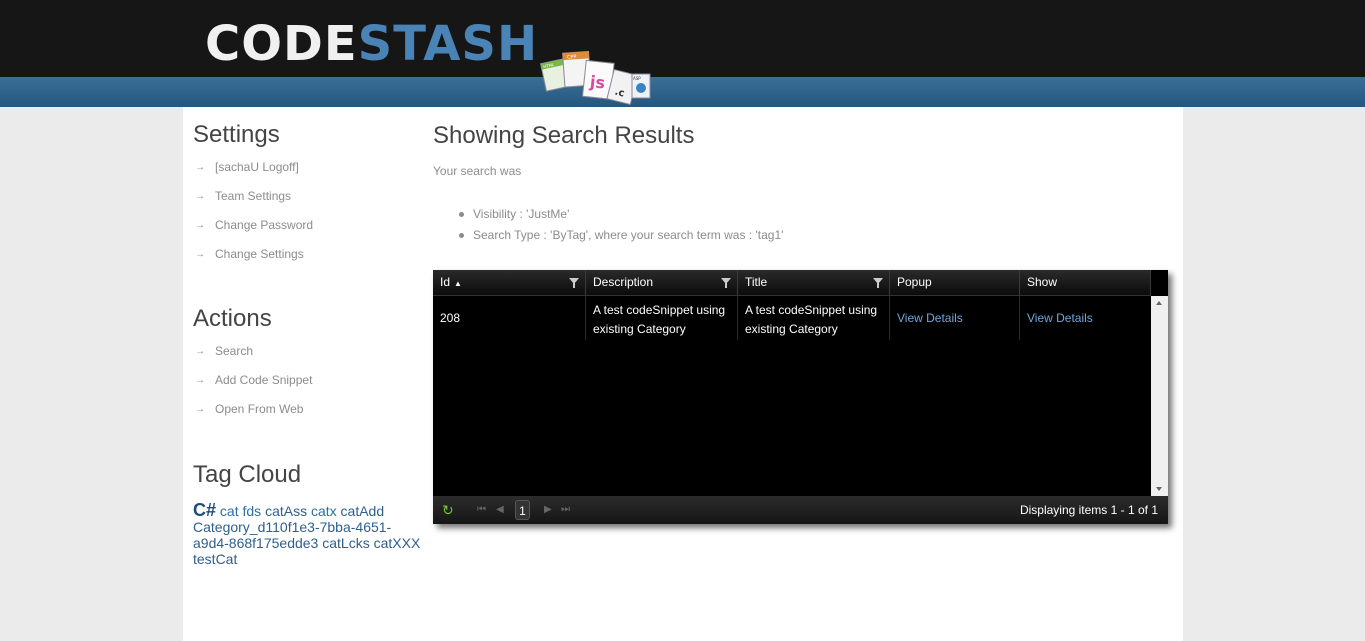  Describe the element at coordinates (204, 510) in the screenshot. I see `tag-link: C#` at that location.